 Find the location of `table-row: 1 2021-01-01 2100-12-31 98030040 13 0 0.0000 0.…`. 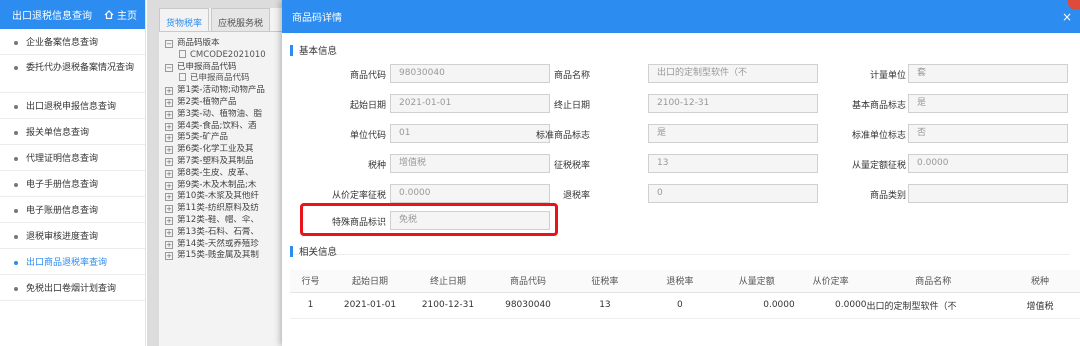

table-row: 1 2021-01-01 2100-12-31 98030040 13 0 0.0000 0.… is located at coordinates (685, 305).